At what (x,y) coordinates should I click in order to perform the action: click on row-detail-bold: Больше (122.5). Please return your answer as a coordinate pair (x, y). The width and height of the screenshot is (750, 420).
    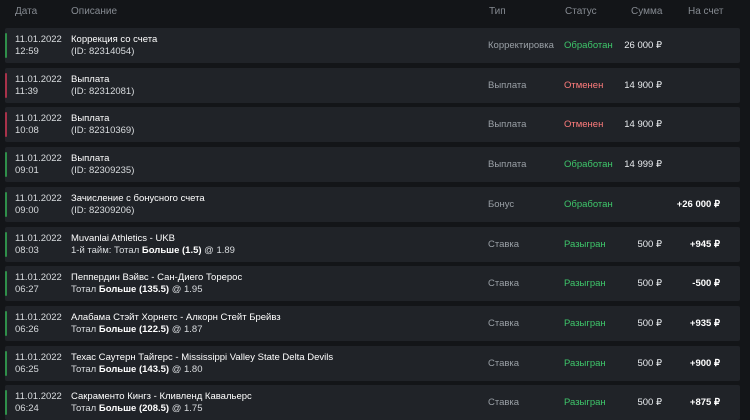
    Looking at the image, I should click on (134, 329).